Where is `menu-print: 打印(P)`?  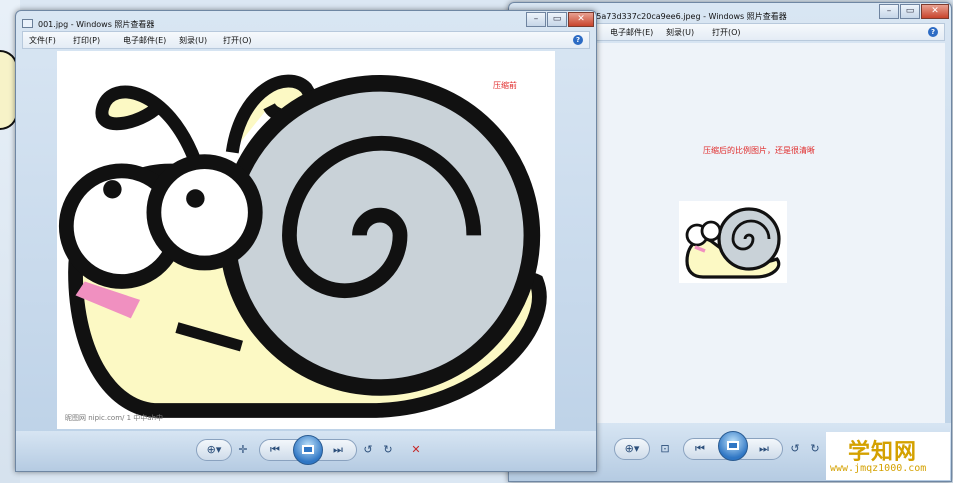 menu-print: 打印(P) is located at coordinates (86, 40).